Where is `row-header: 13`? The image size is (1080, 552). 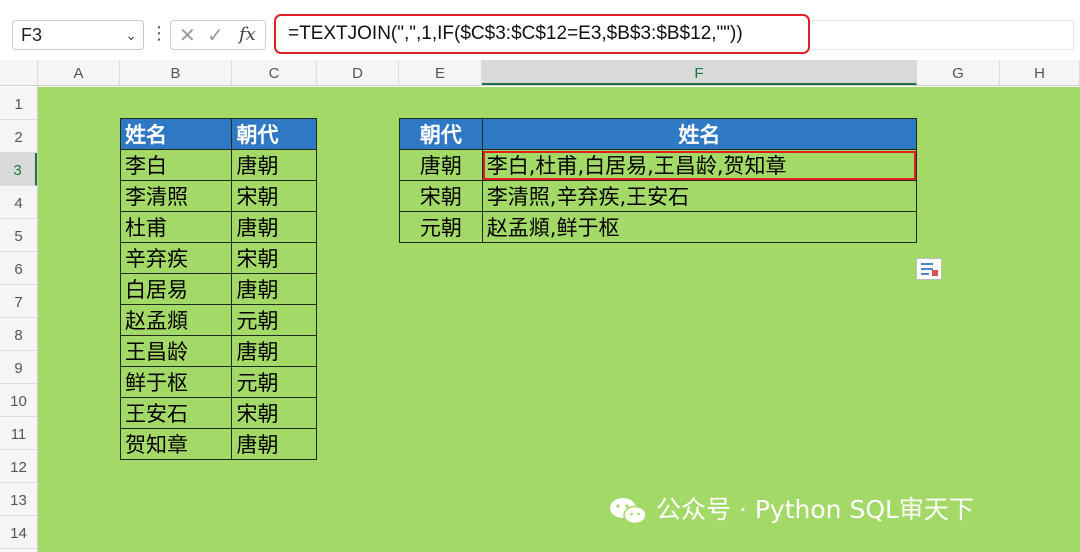
row-header: 13 is located at coordinates (18, 499).